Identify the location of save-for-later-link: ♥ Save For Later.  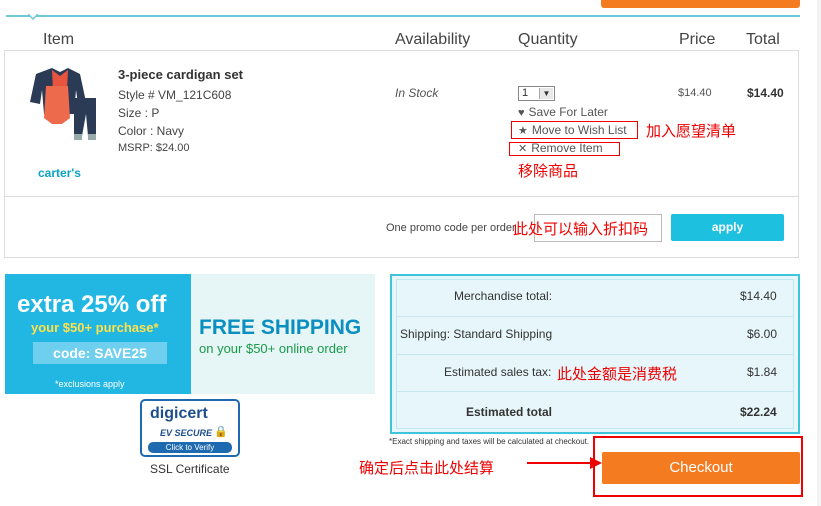
(563, 112).